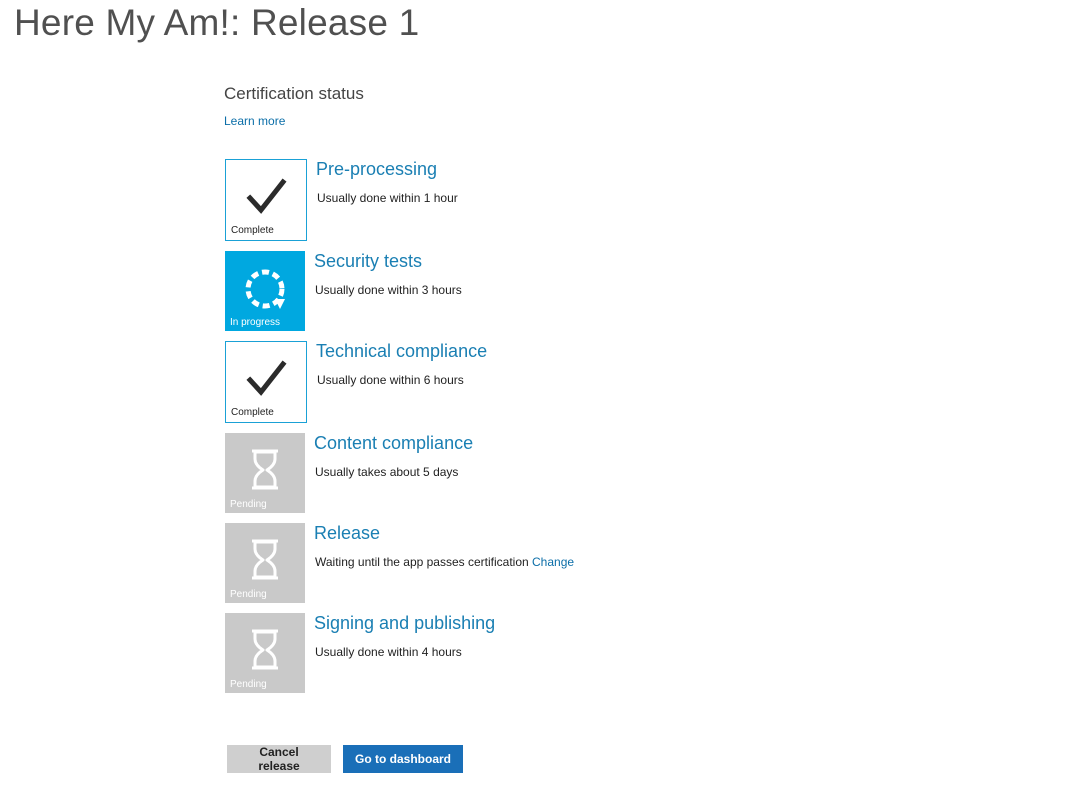 This screenshot has height=789, width=1084. Describe the element at coordinates (405, 623) in the screenshot. I see `step-name: Signing and publishing` at that location.